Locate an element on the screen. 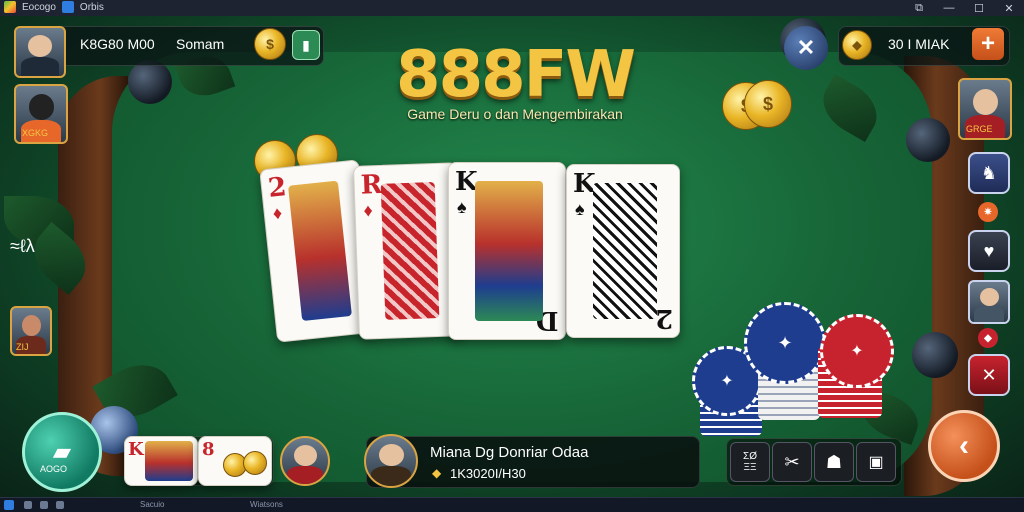  close-window-icon: ✕ is located at coordinates (1009, 8).